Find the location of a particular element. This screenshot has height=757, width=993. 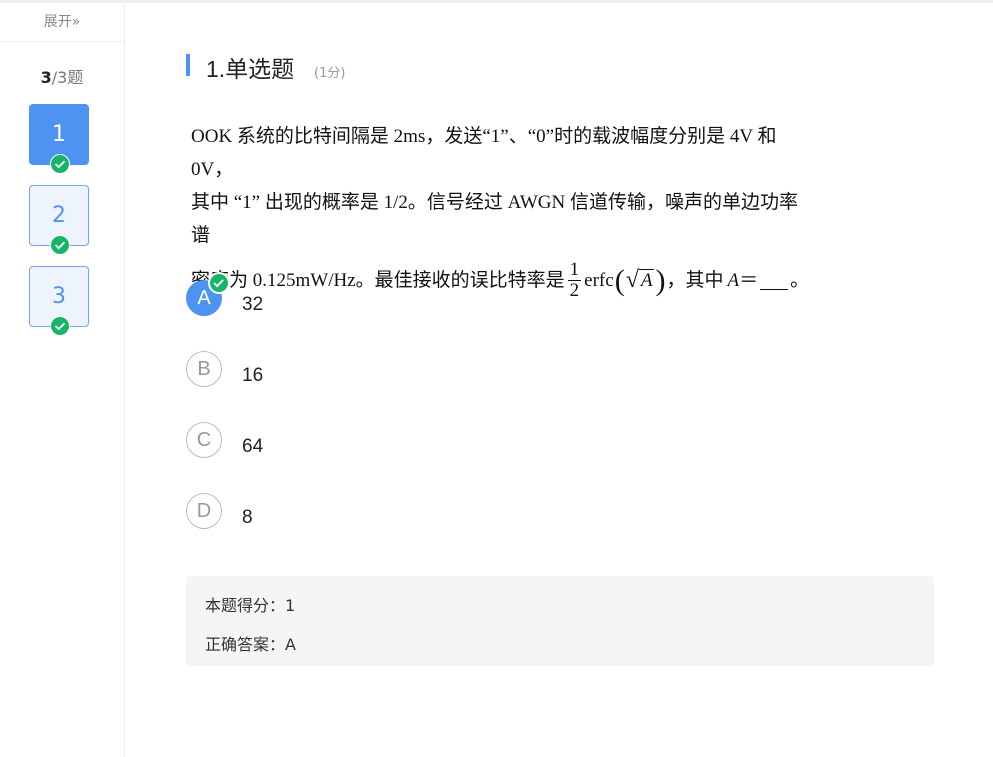

function-name: erfc is located at coordinates (599, 280).